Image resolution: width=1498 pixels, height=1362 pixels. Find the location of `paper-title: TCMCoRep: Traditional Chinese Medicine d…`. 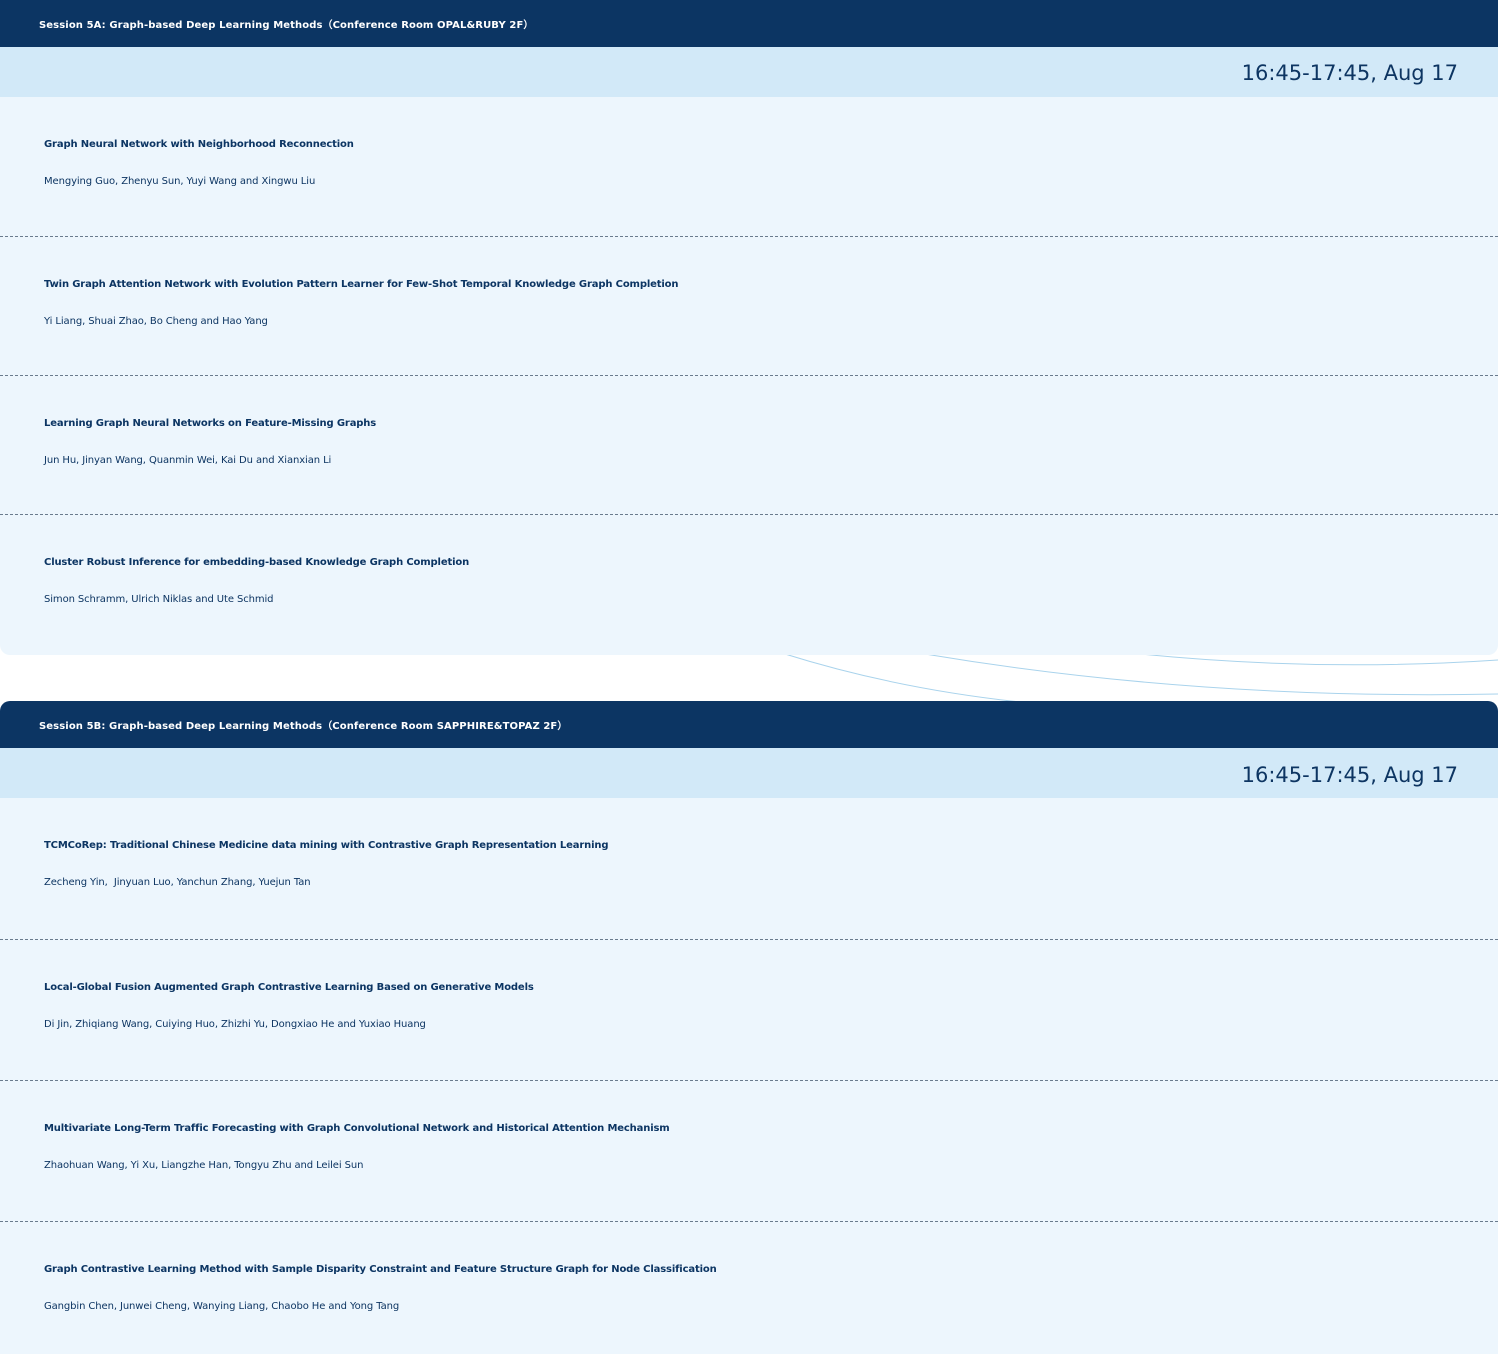

paper-title: TCMCoRep: Traditional Chinese Medicine d… is located at coordinates (326, 845).